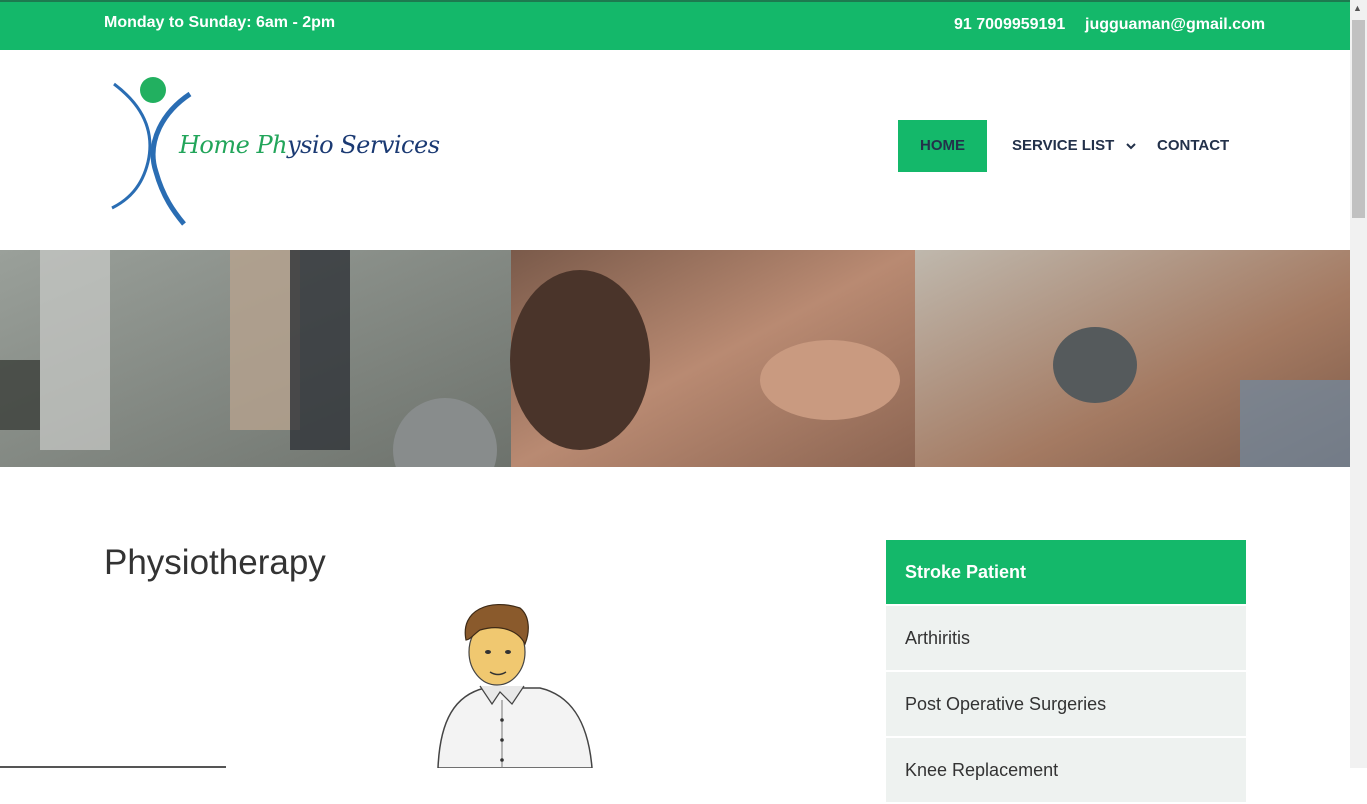 This screenshot has width=1367, height=804. What do you see at coordinates (220, 22) in the screenshot?
I see `opening-hours: Monday to Sunday: 6am - 2pm` at bounding box center [220, 22].